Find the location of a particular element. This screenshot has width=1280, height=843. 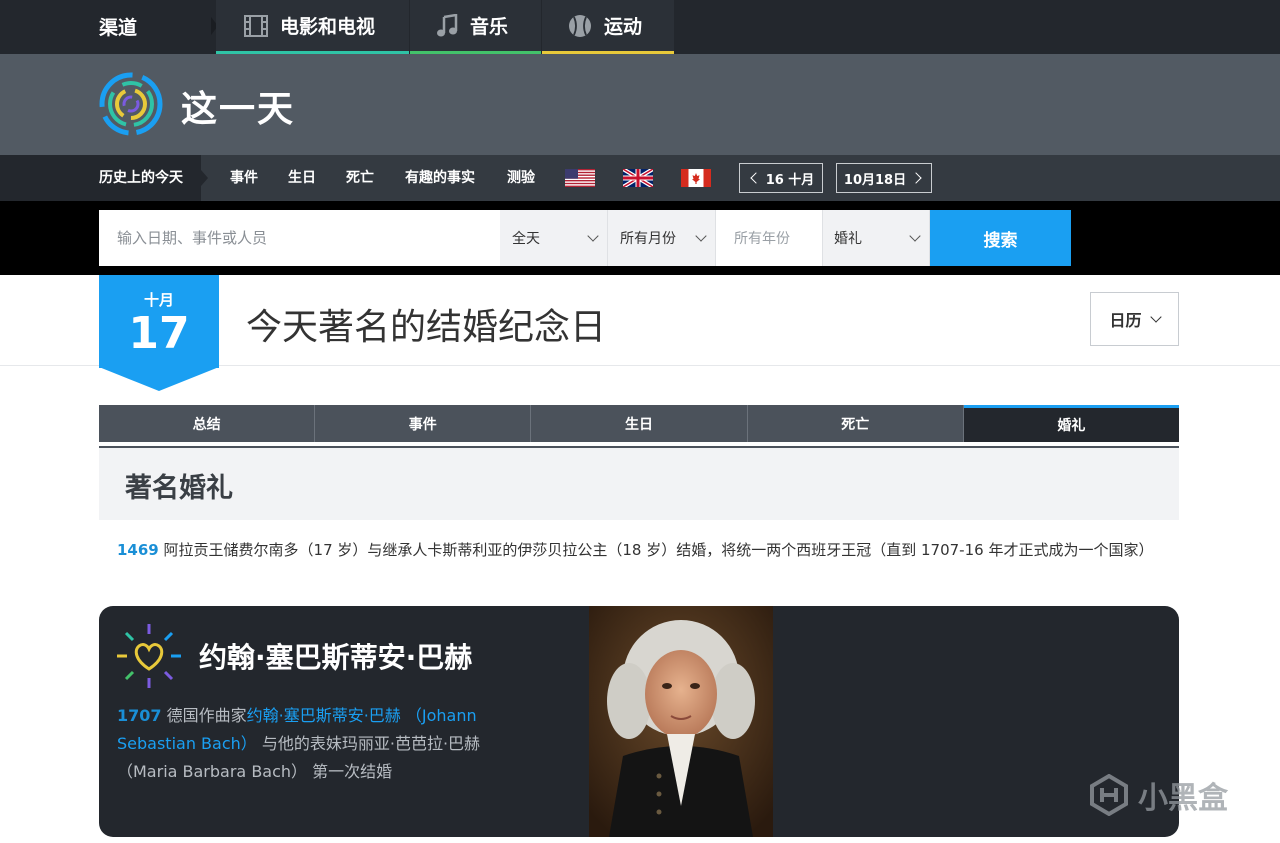

featured-title: 约翰·塞巴斯蒂安·巴赫 is located at coordinates (335, 656).